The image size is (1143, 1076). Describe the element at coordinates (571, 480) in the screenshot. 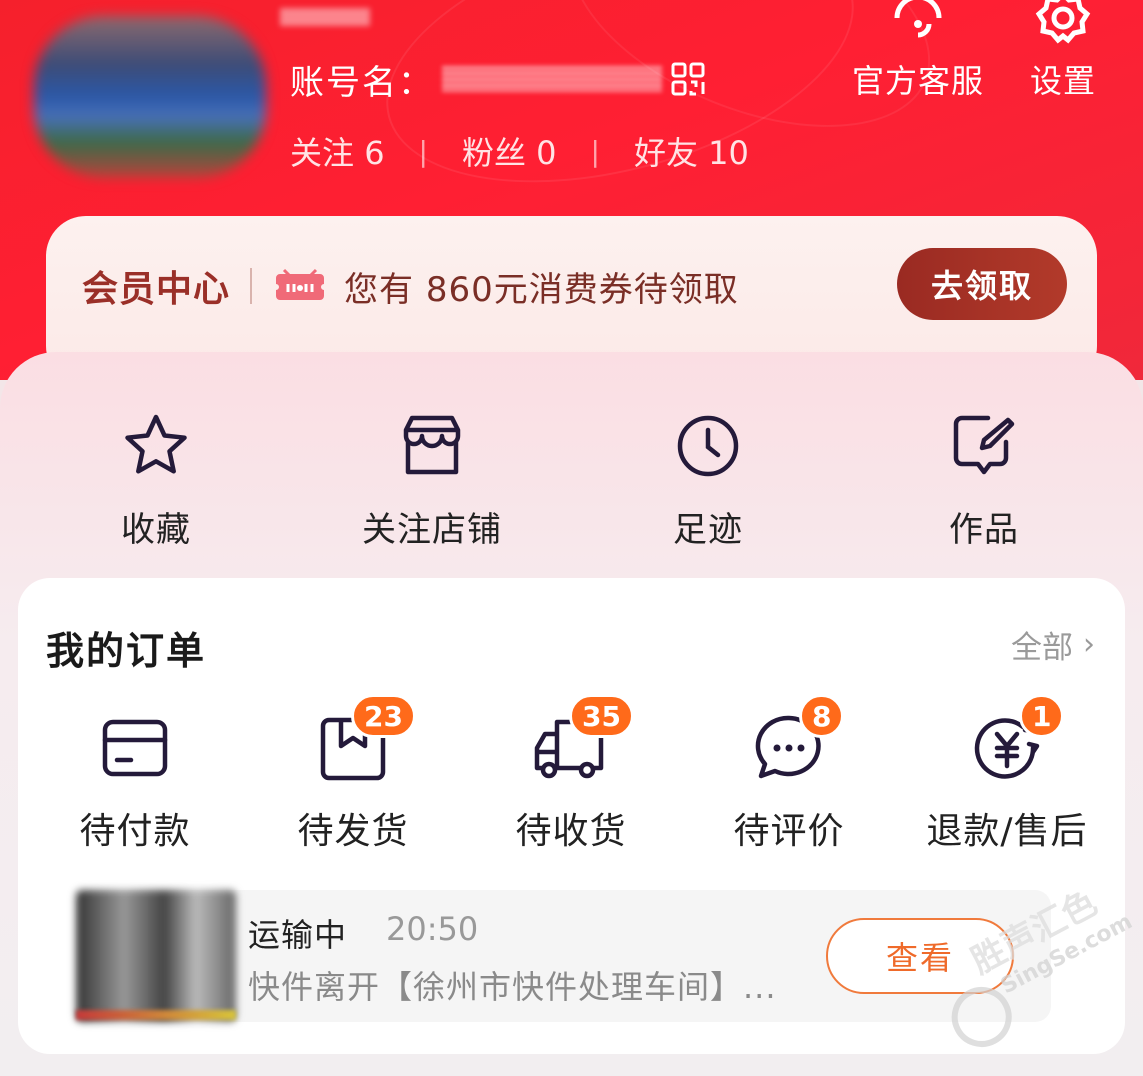

I see `quick-links: 收藏 关注店铺 足迹 作品` at that location.